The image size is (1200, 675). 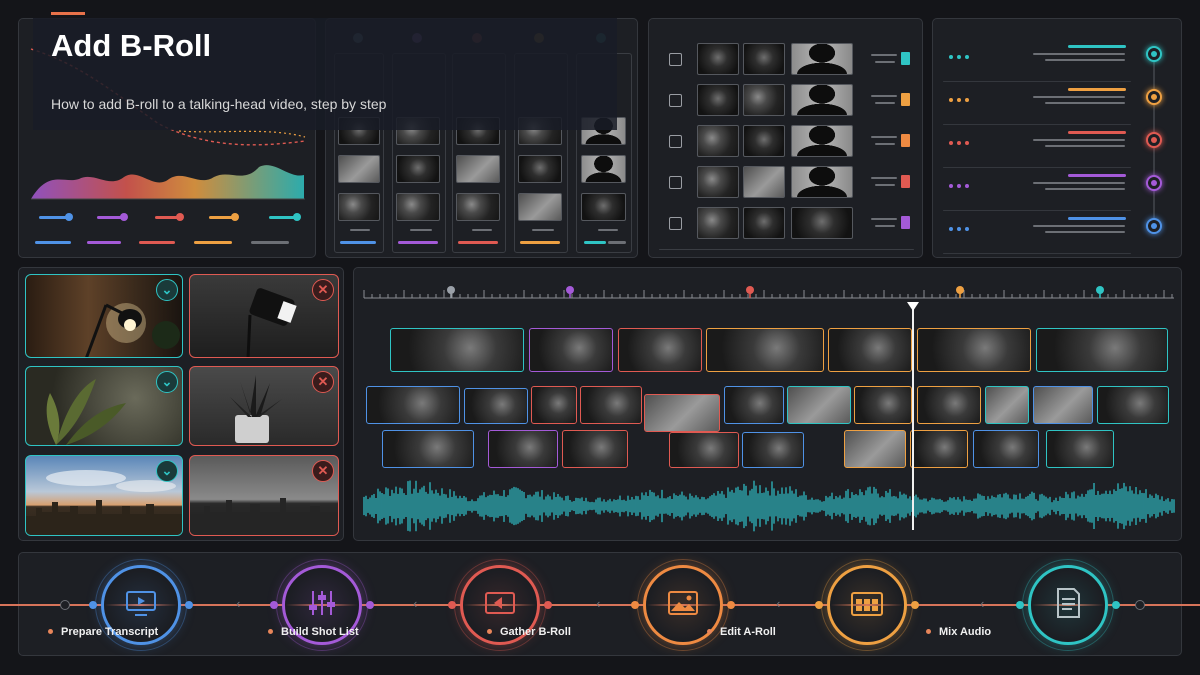 I want to click on clip-checklist-panel, so click(x=785, y=138).